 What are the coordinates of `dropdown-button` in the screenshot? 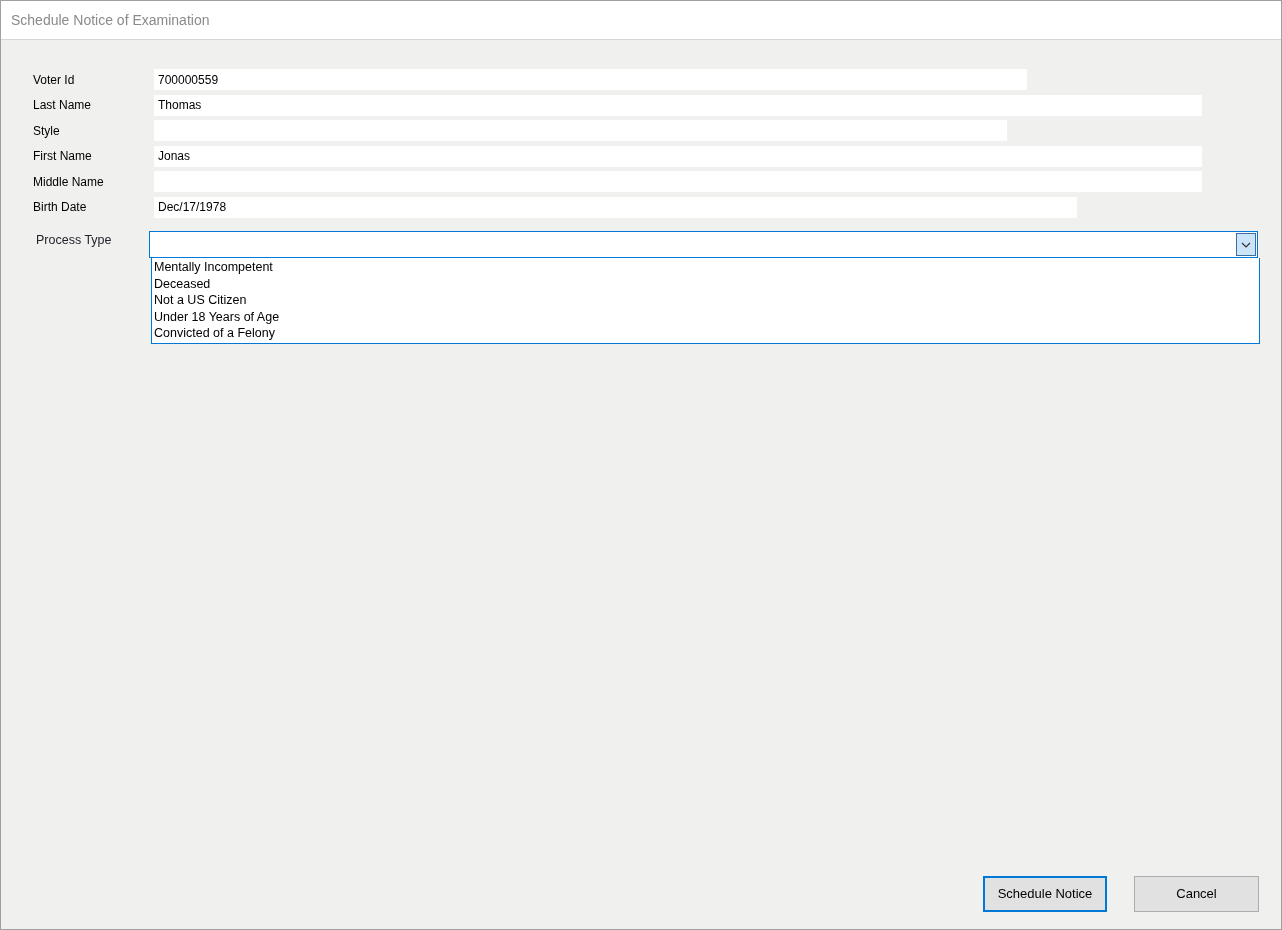 It's located at (1246, 244).